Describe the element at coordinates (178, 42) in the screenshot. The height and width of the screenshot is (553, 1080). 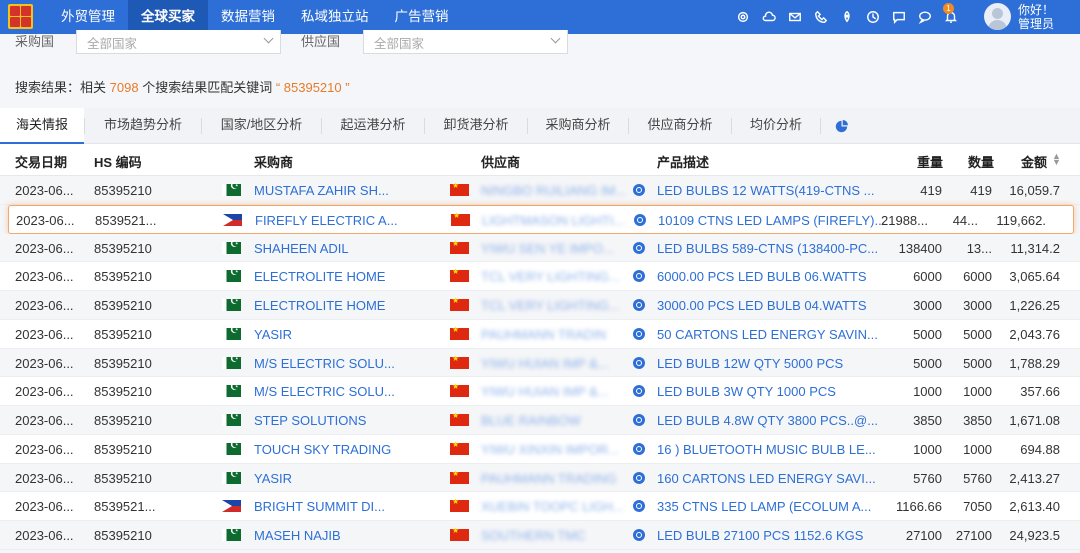
I see `buyer-country-select: 全部国家` at that location.